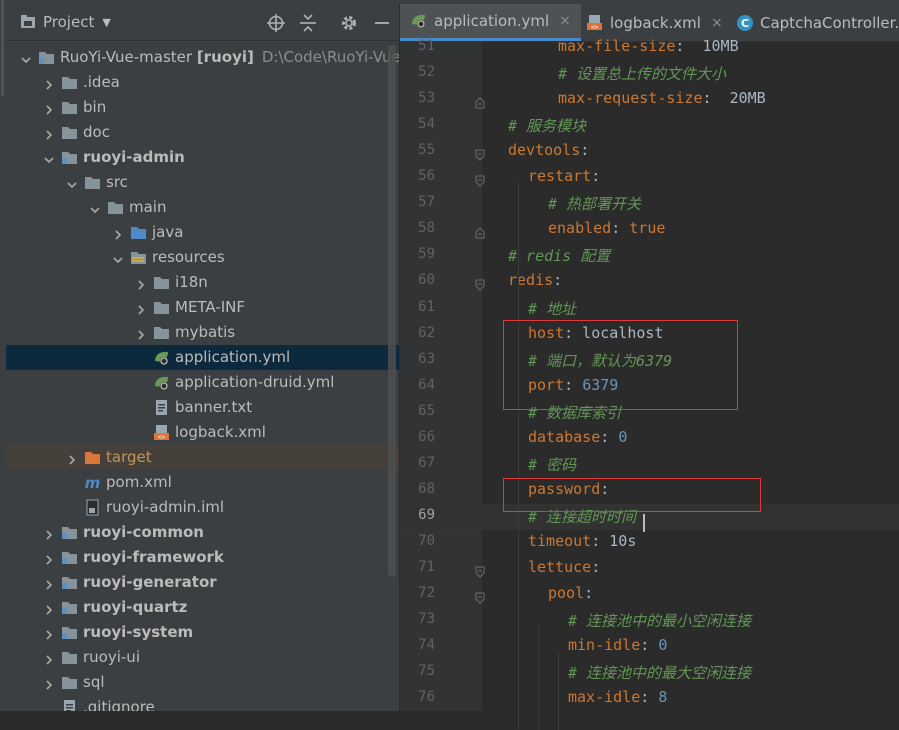  I want to click on tree-item: ruoyi-quartz, so click(202, 607).